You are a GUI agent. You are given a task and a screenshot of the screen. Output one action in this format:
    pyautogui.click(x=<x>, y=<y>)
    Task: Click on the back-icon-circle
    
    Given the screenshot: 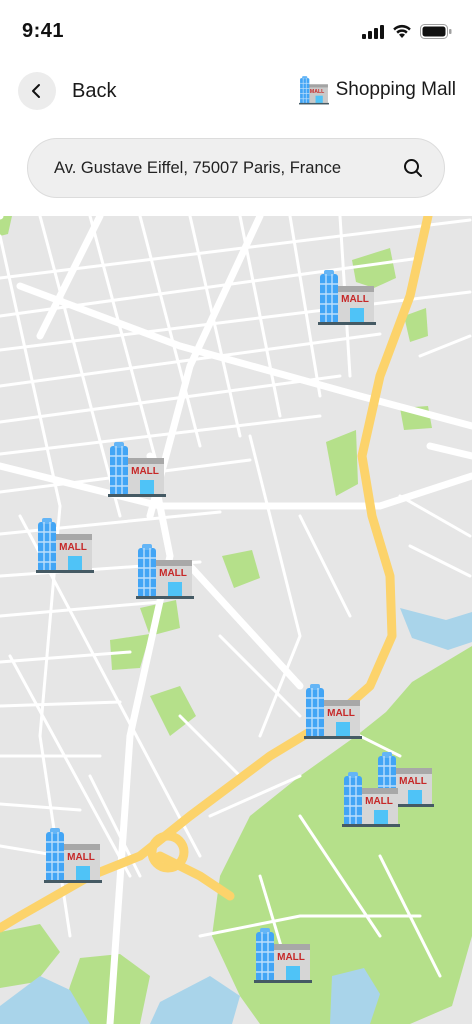 What is the action you would take?
    pyautogui.click(x=37, y=91)
    